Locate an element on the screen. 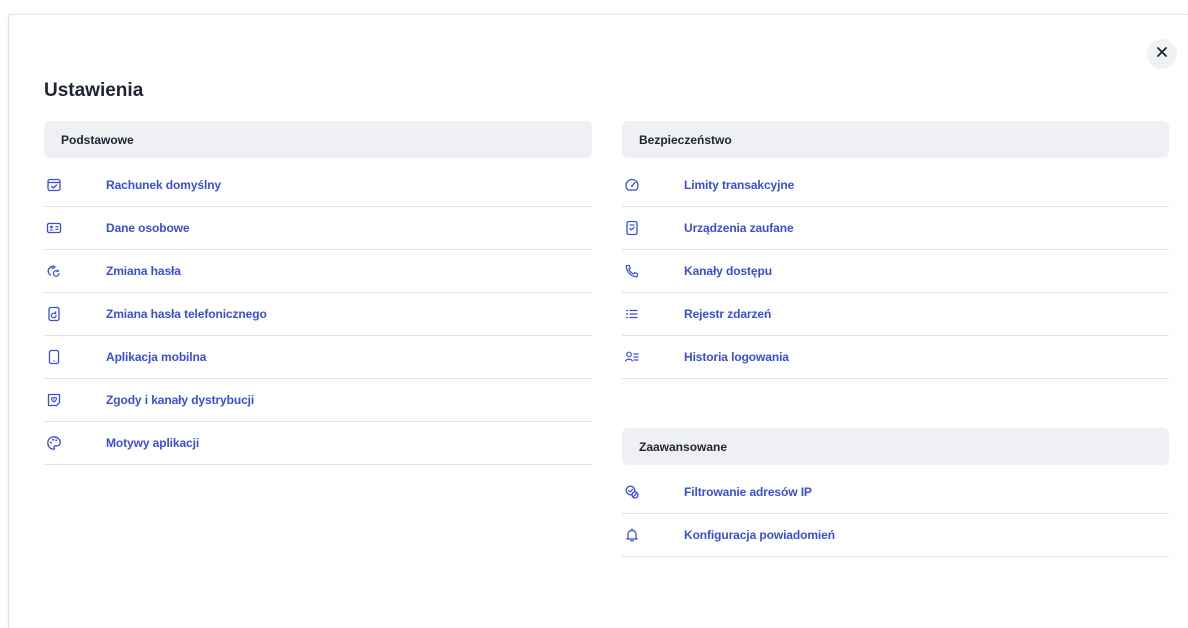 The height and width of the screenshot is (628, 1188). item-label: Zgody i kanały dystrybucji is located at coordinates (180, 400).